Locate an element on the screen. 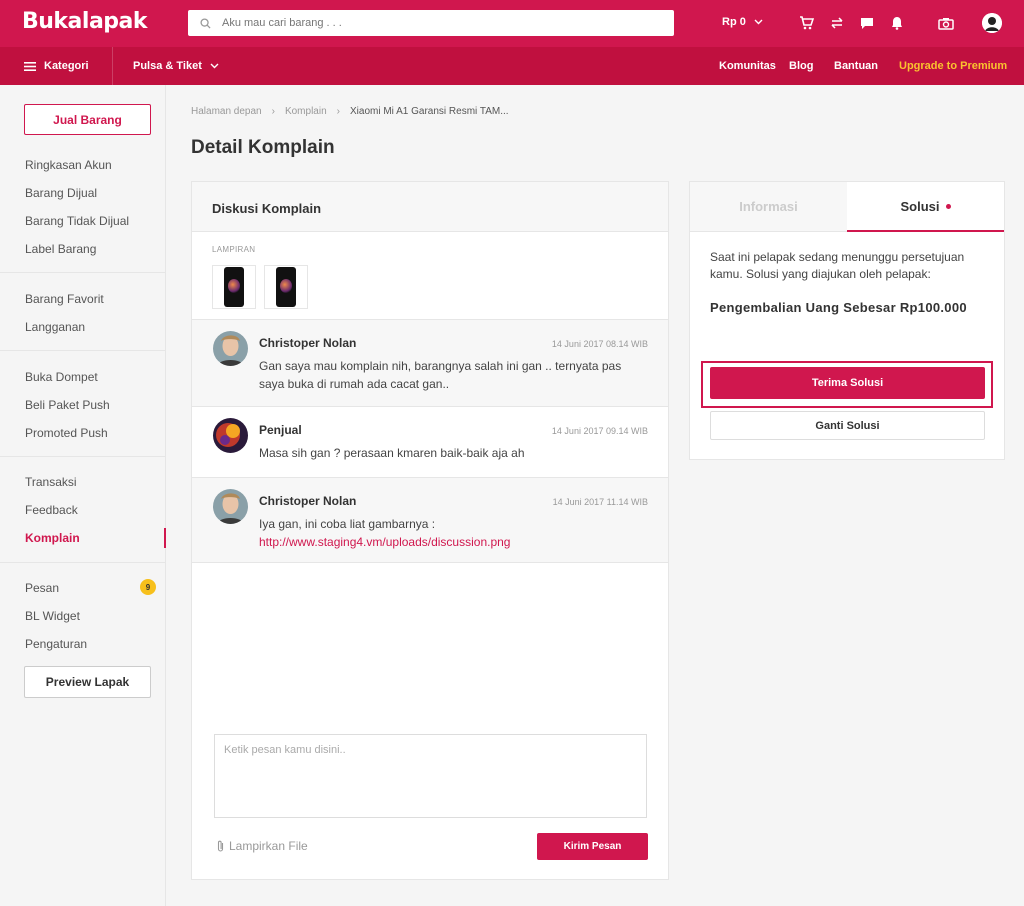 This screenshot has height=906, width=1024. komunitas-link: Komunitas is located at coordinates (747, 66).